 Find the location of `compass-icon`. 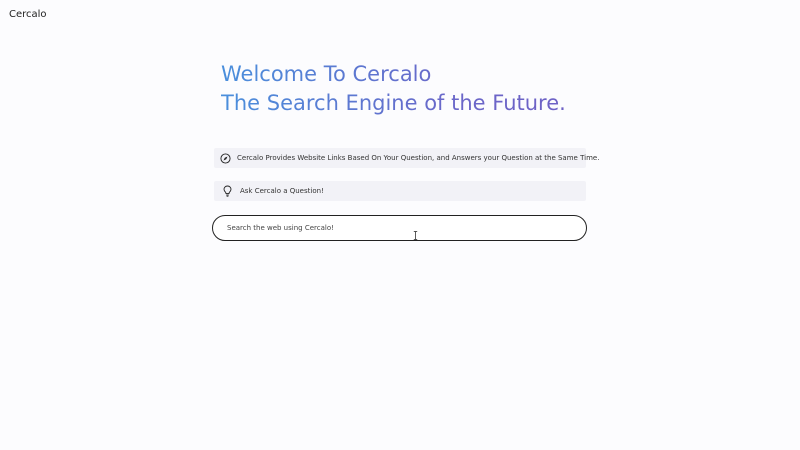

compass-icon is located at coordinates (225, 158).